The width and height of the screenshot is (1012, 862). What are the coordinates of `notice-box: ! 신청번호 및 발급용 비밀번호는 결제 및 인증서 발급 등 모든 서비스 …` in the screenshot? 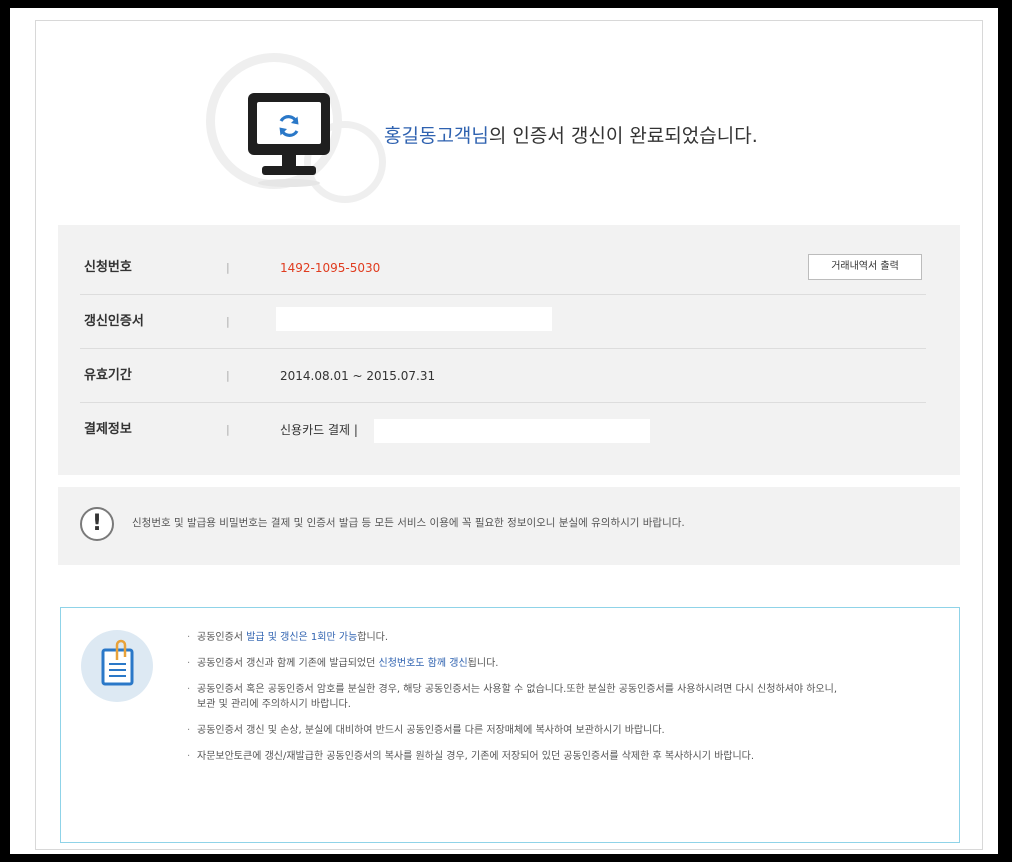 It's located at (509, 526).